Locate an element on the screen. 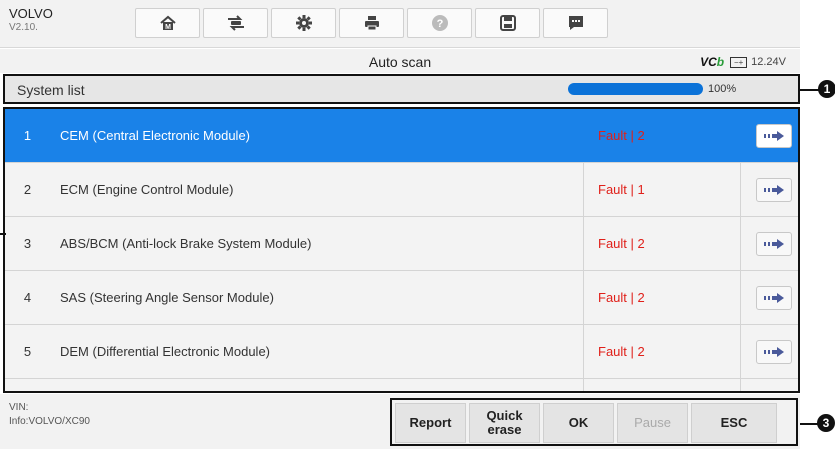  fault-status: Fault | 1 is located at coordinates (662, 189).